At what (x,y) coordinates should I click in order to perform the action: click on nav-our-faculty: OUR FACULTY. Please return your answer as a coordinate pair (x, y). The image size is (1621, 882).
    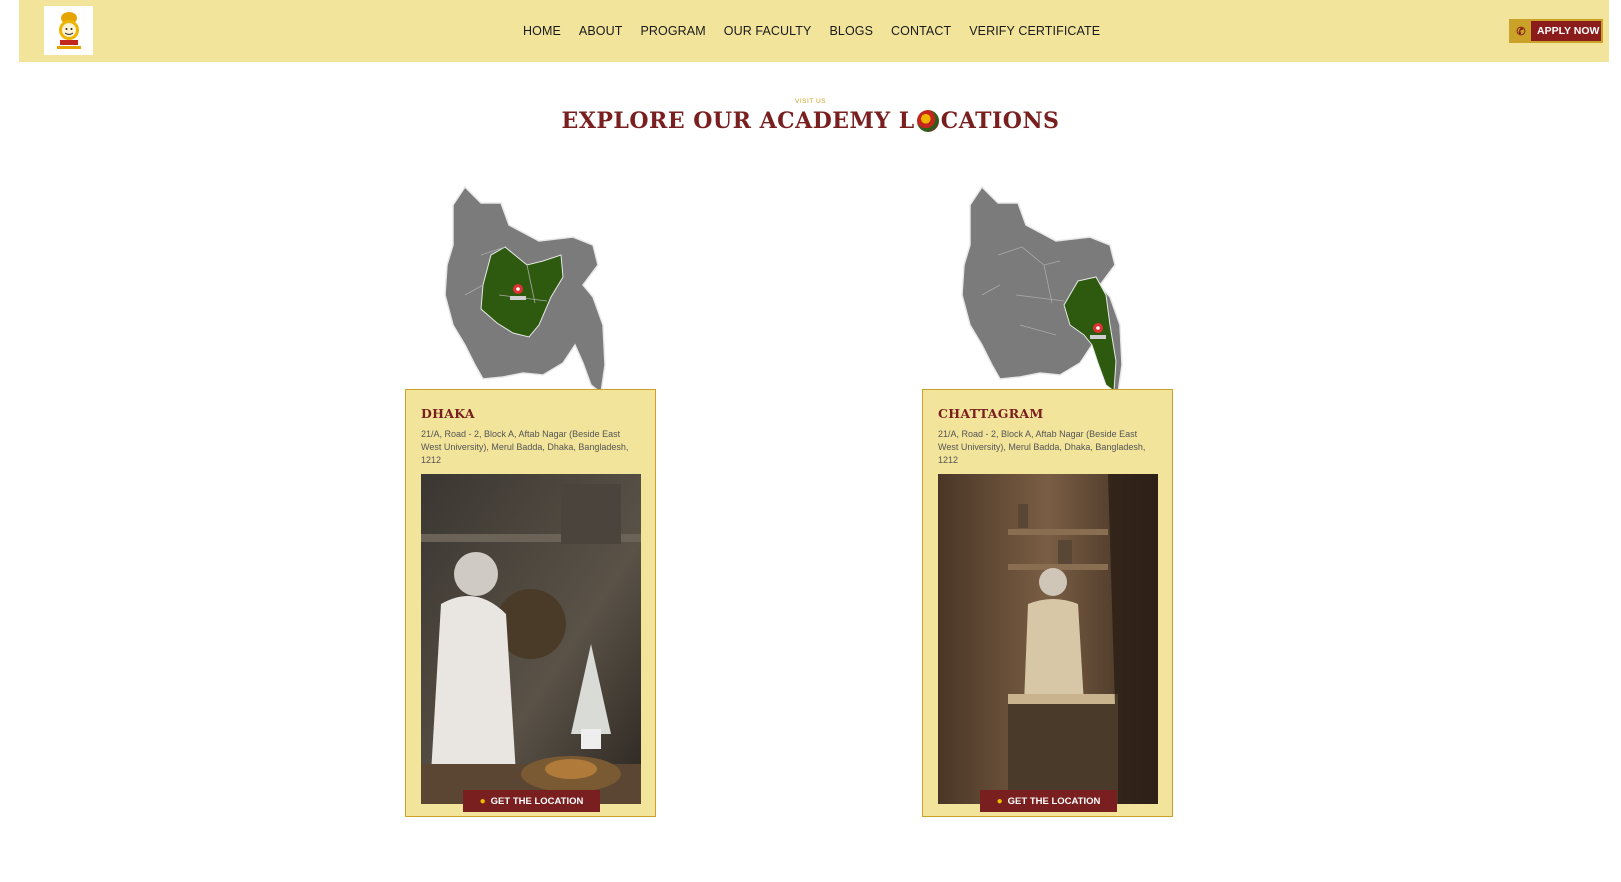
    Looking at the image, I should click on (768, 31).